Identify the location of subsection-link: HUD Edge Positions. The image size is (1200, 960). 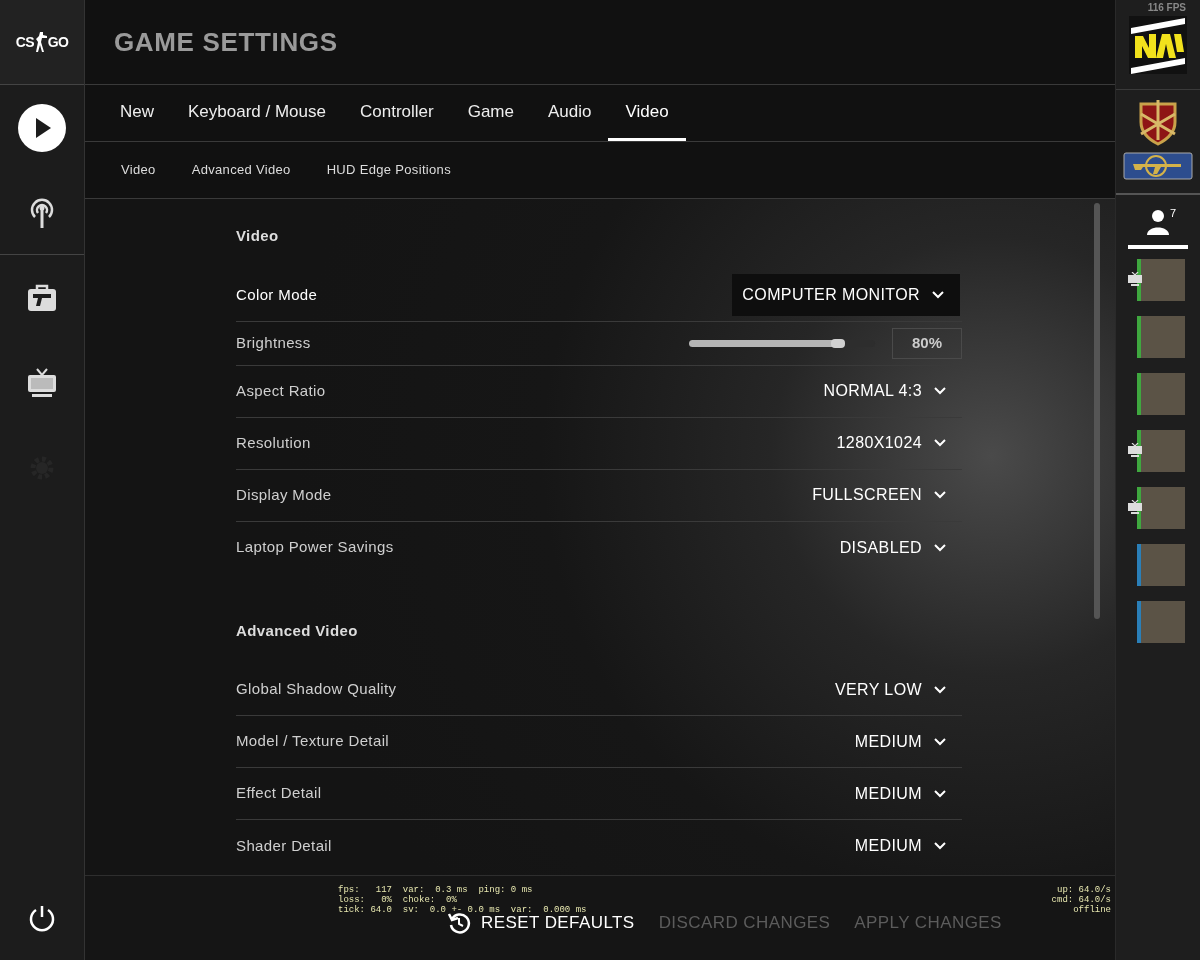
(388, 170).